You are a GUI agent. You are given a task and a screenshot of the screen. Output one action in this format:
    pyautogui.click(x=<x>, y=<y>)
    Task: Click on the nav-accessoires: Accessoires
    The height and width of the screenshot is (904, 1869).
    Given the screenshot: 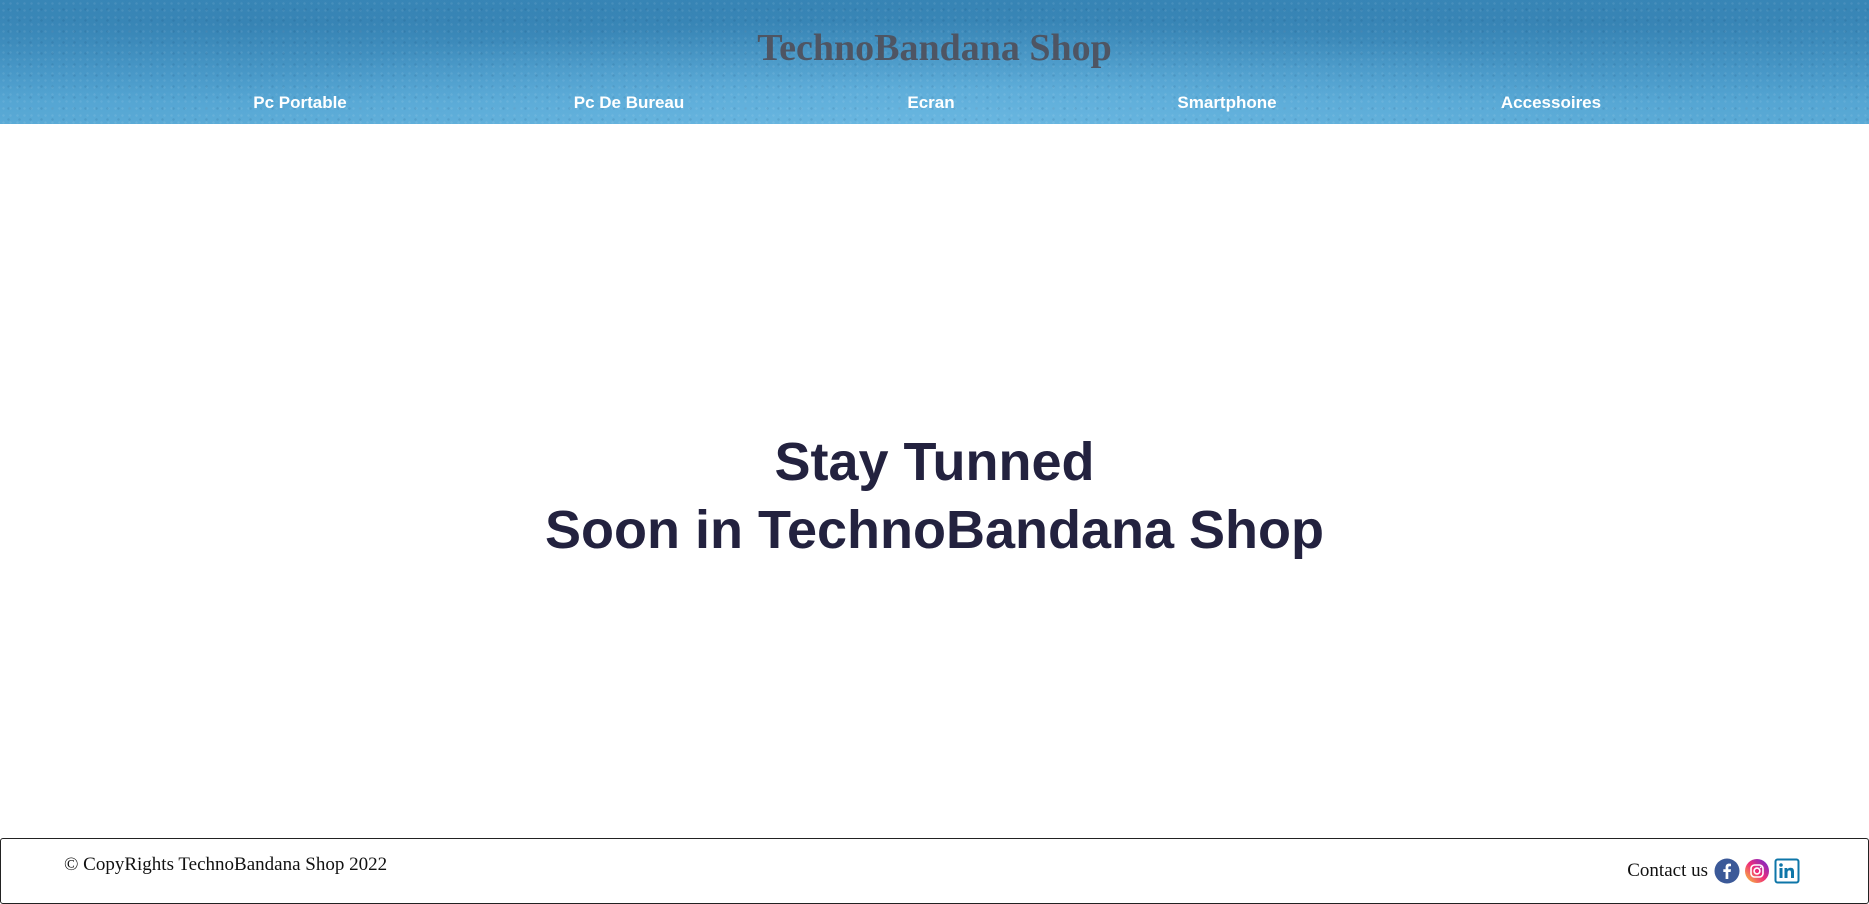 What is the action you would take?
    pyautogui.click(x=1551, y=103)
    